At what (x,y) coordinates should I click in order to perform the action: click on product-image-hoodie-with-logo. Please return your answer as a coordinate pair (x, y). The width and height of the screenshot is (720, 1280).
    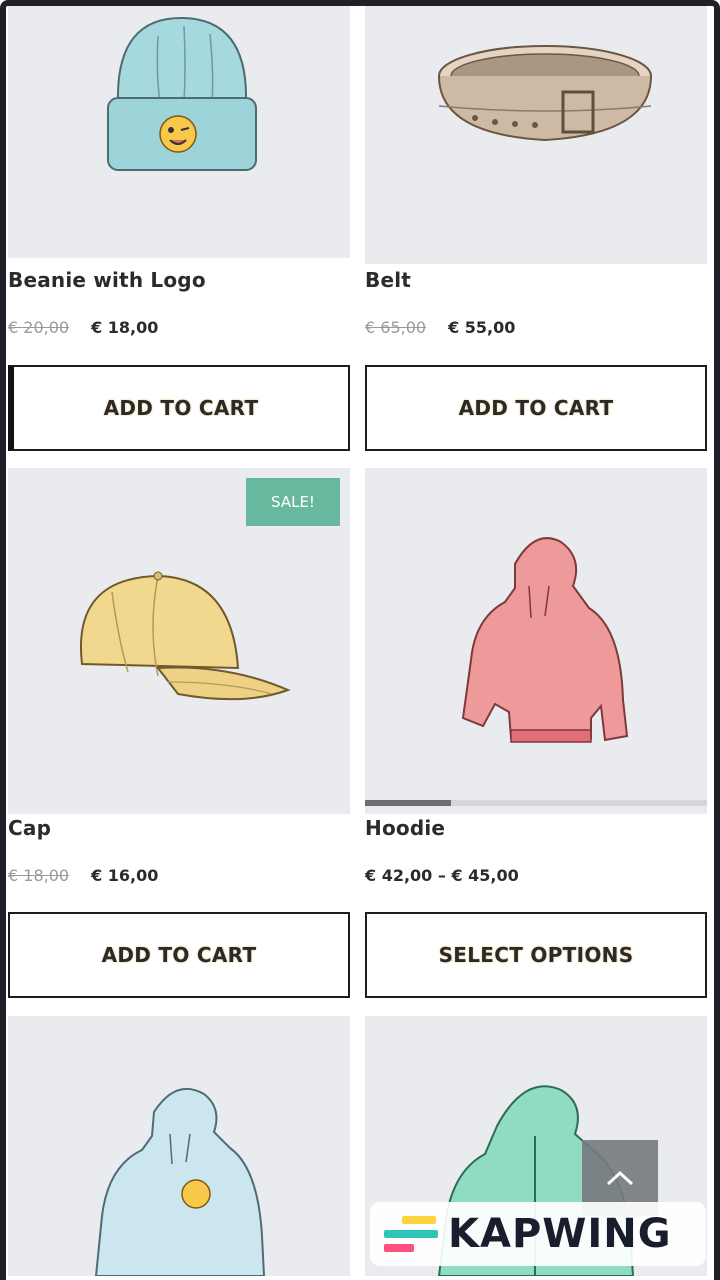
    Looking at the image, I should click on (179, 1146).